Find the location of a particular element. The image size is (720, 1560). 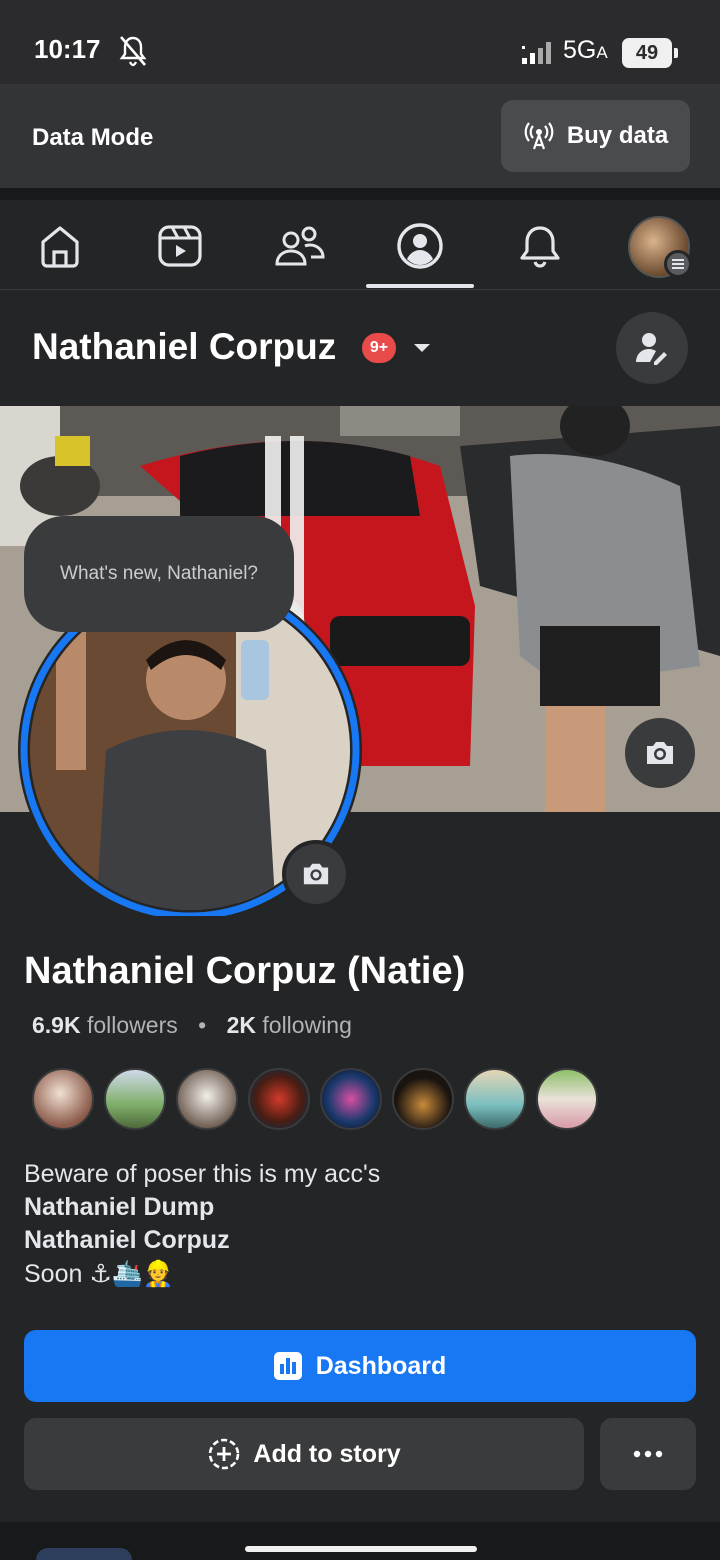

nav-tab-notifications is located at coordinates (540, 246).